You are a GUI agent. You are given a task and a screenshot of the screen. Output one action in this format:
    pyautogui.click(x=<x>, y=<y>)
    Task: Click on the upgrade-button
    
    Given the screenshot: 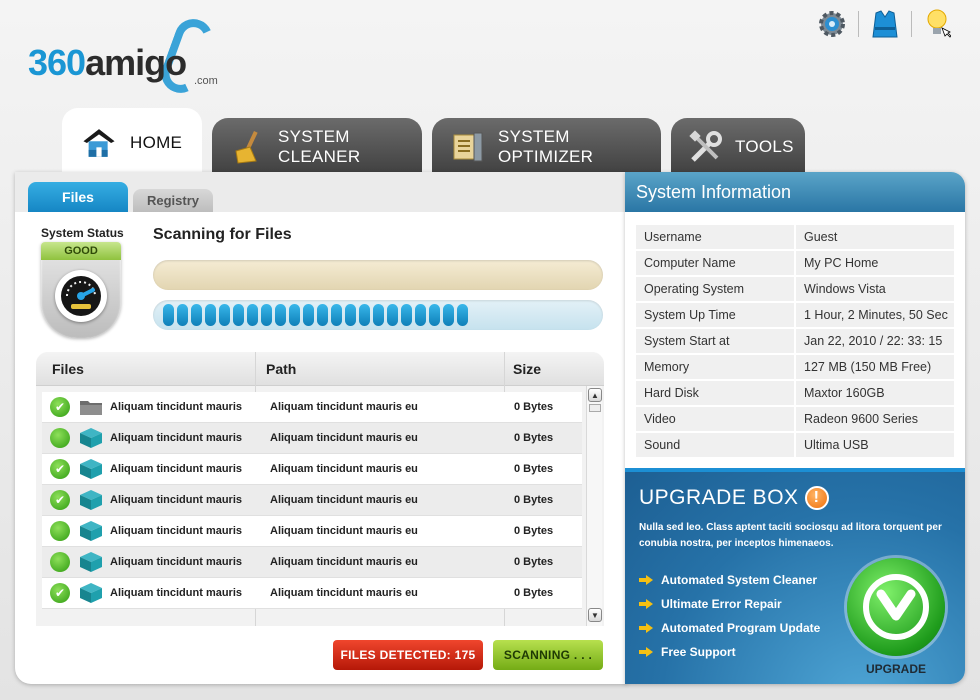 What is the action you would take?
    pyautogui.click(x=896, y=607)
    